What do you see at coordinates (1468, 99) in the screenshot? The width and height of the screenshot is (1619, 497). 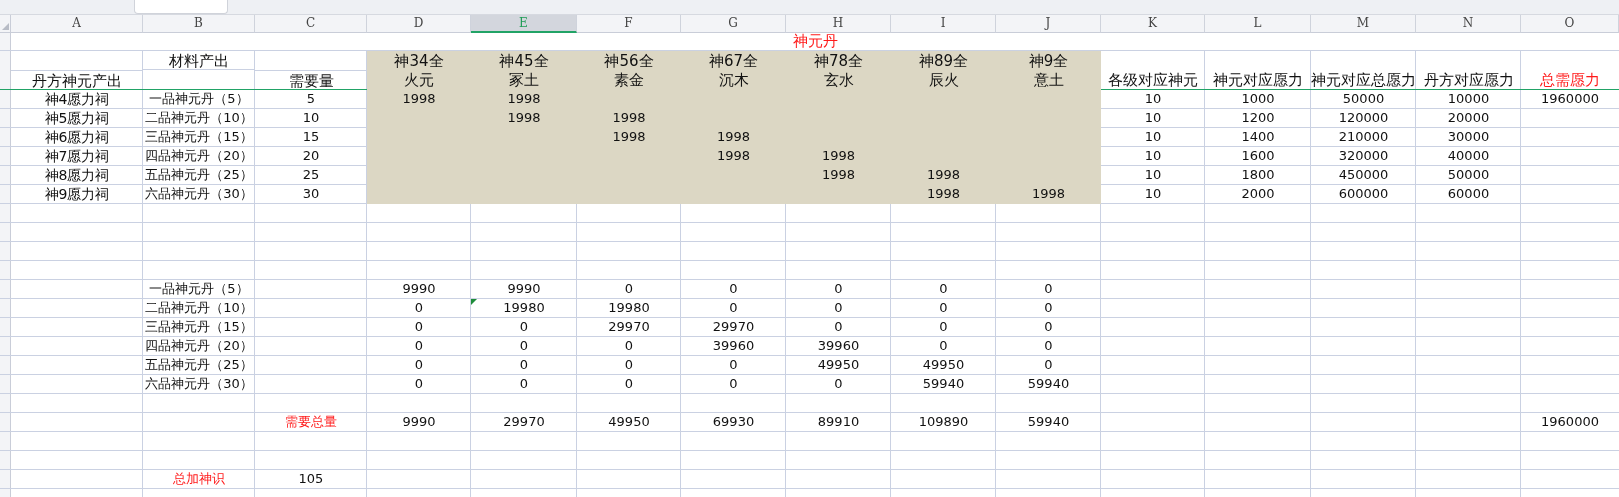 I see `table-cell-text: 10000` at bounding box center [1468, 99].